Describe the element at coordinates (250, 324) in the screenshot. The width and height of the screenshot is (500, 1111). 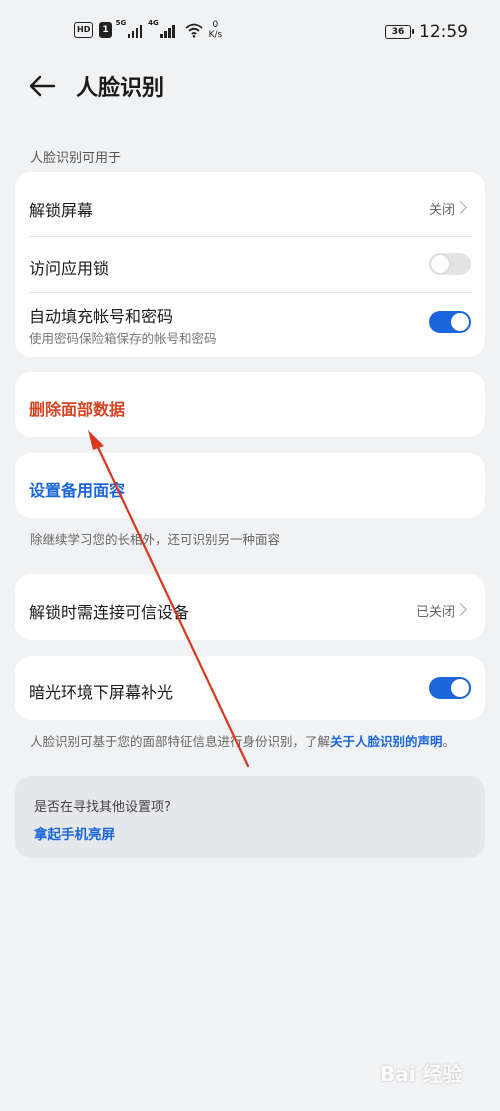
I see `autofill-row: 自动填充帐号和密码 使用密码保险箱保存的帐号和密码` at that location.